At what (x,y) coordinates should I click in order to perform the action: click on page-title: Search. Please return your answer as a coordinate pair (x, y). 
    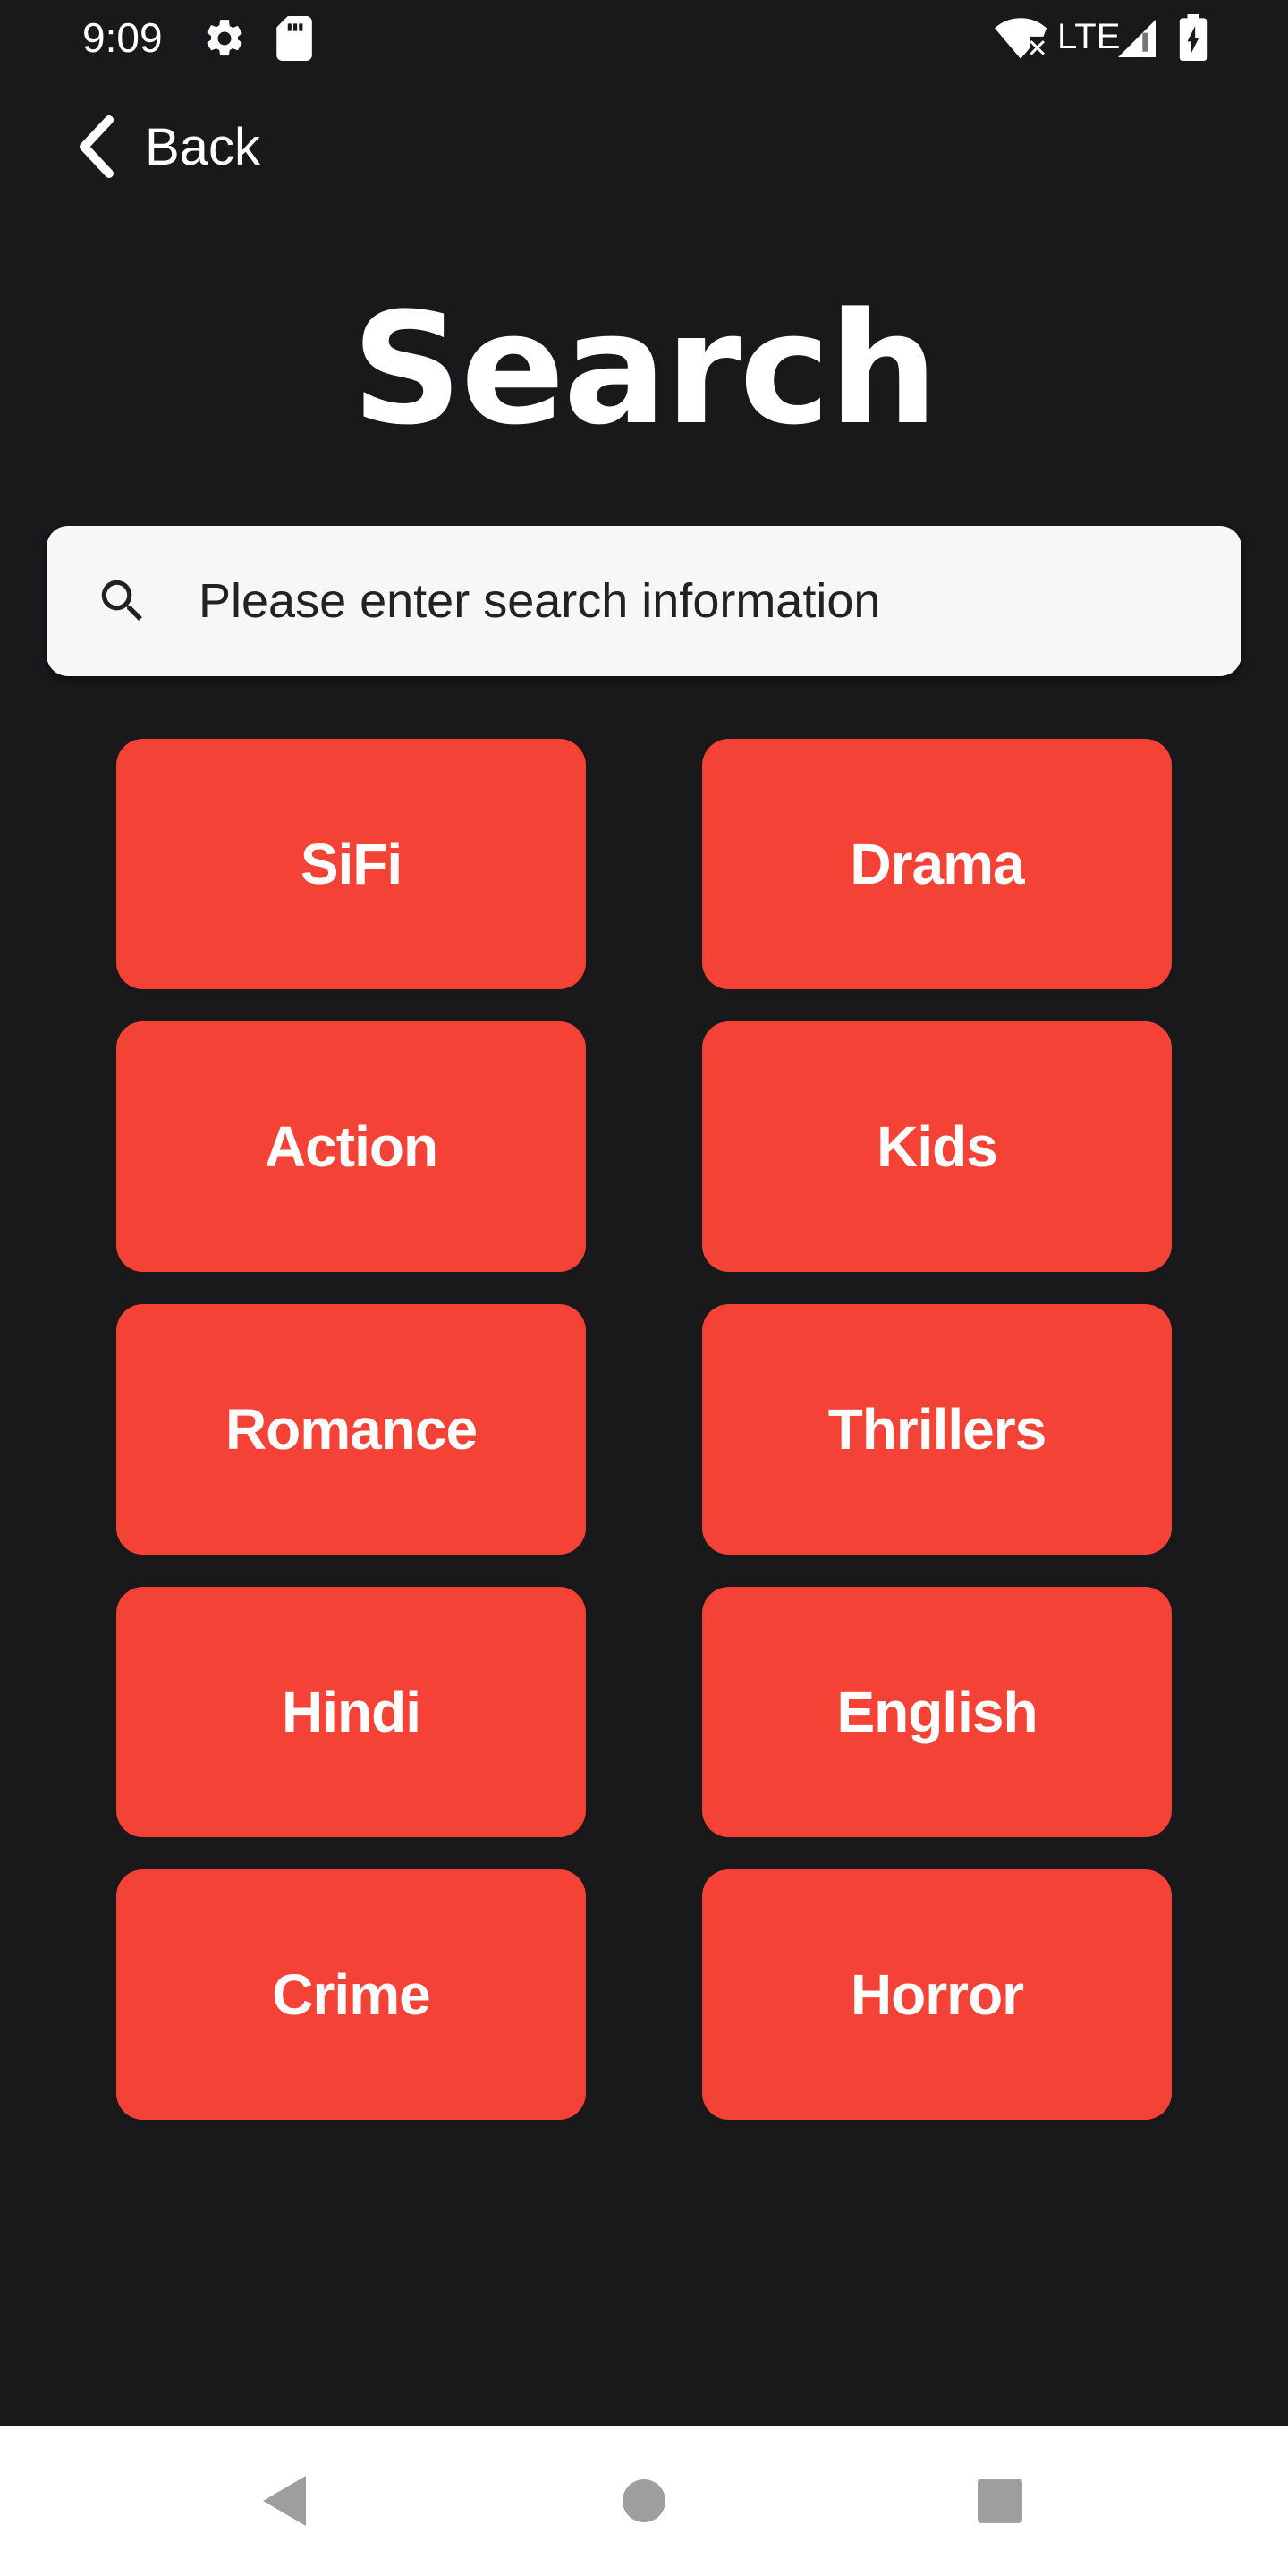
    Looking at the image, I should click on (645, 369).